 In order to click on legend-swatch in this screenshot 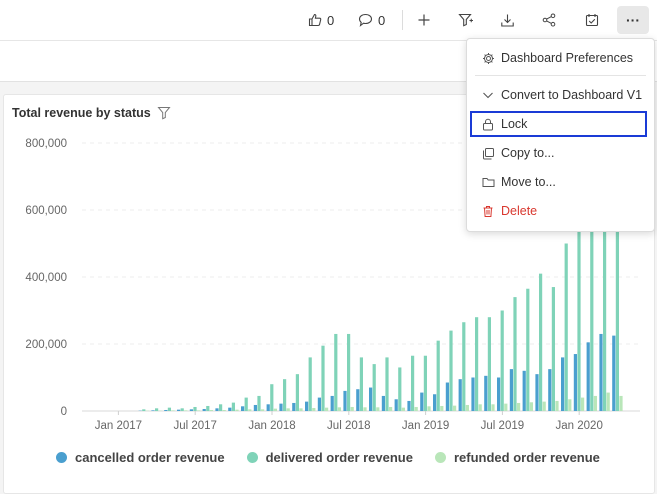, I will do `click(61, 457)`.